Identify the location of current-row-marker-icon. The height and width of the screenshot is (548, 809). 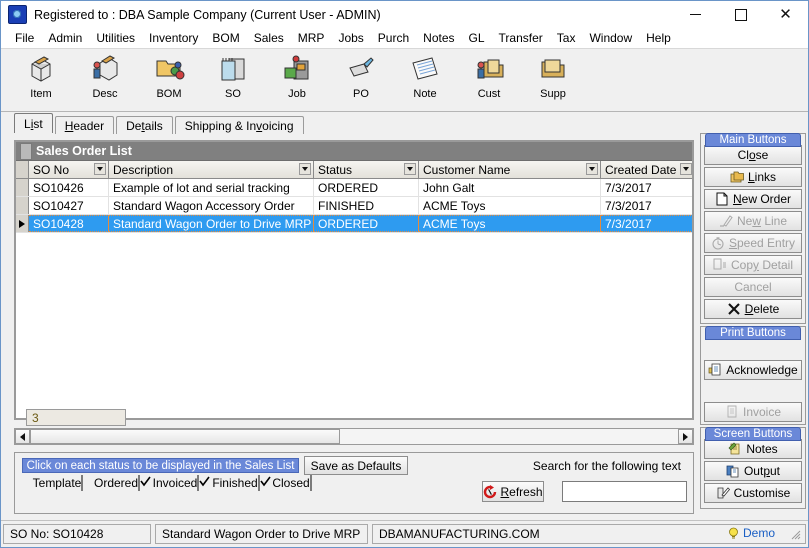
(22, 223).